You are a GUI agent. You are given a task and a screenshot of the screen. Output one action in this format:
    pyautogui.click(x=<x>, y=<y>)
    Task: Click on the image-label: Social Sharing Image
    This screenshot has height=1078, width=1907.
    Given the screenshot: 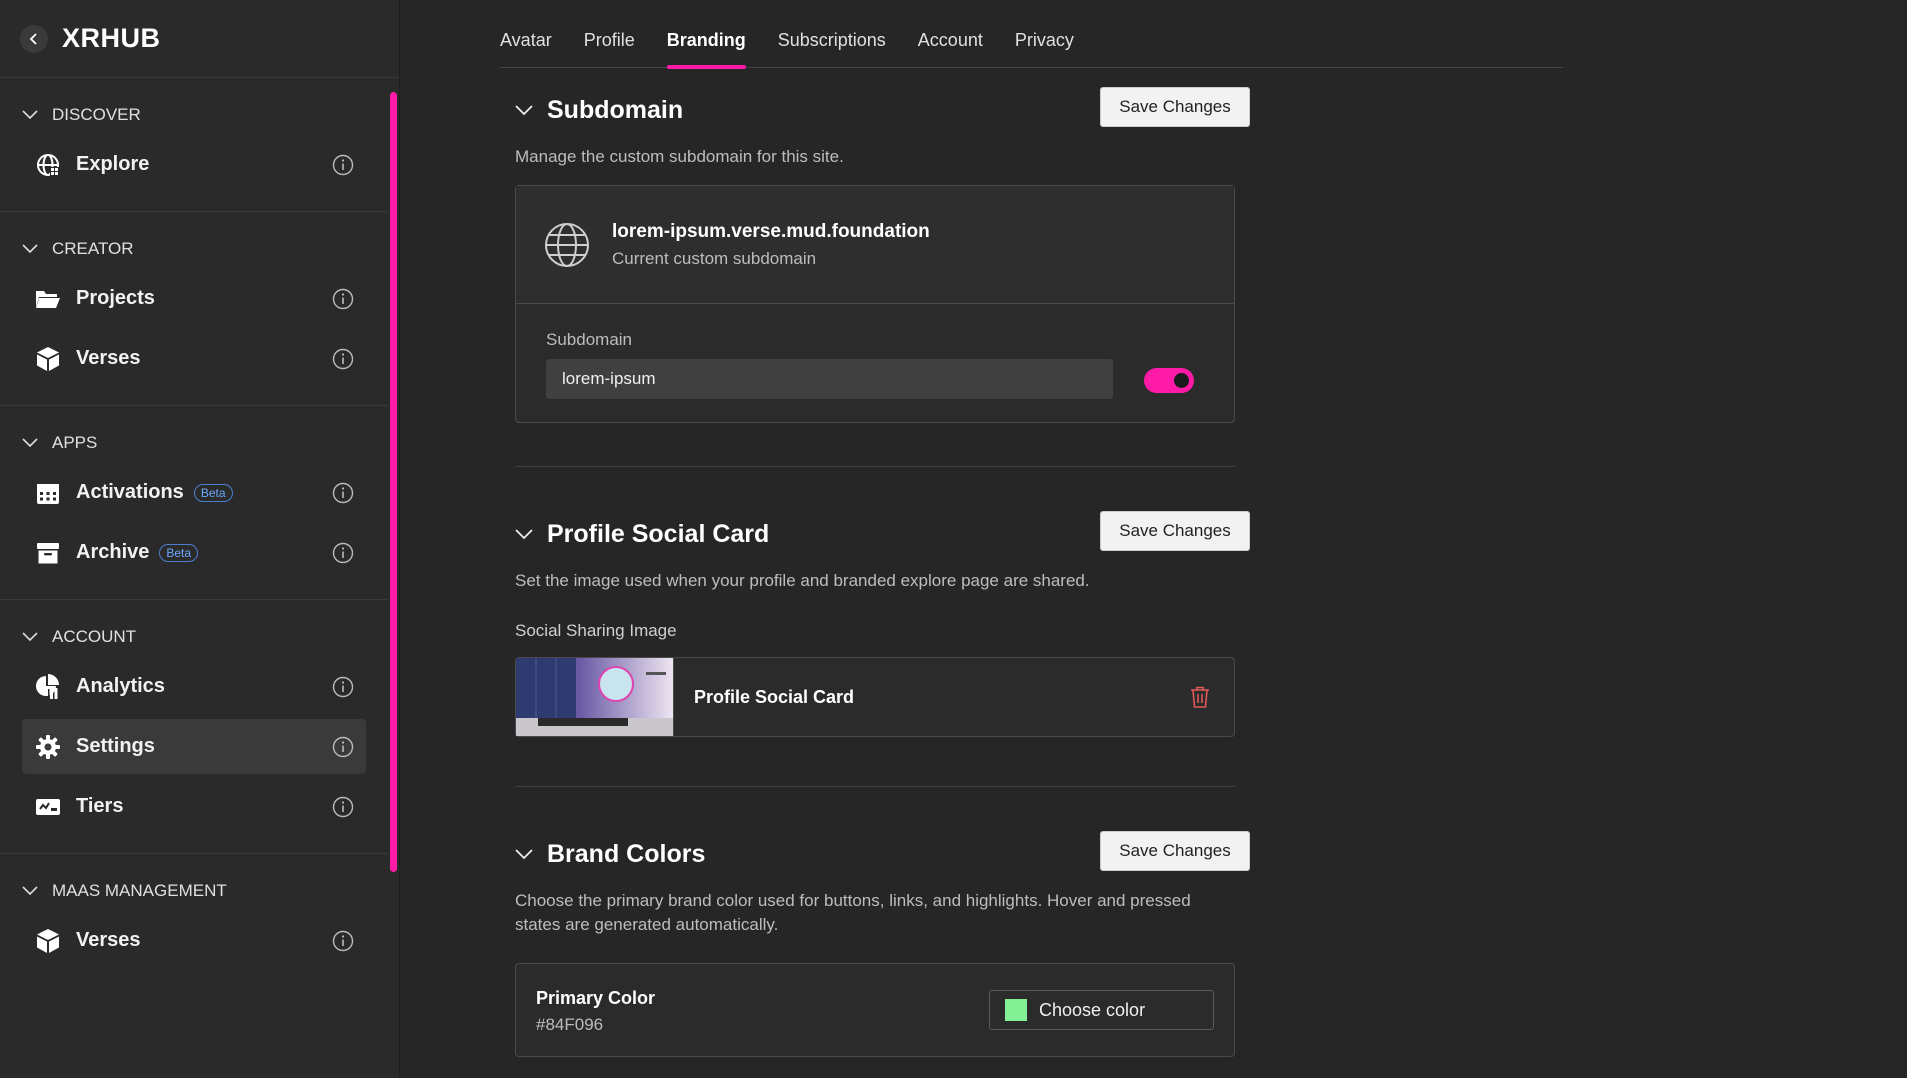 What is the action you would take?
    pyautogui.click(x=596, y=630)
    